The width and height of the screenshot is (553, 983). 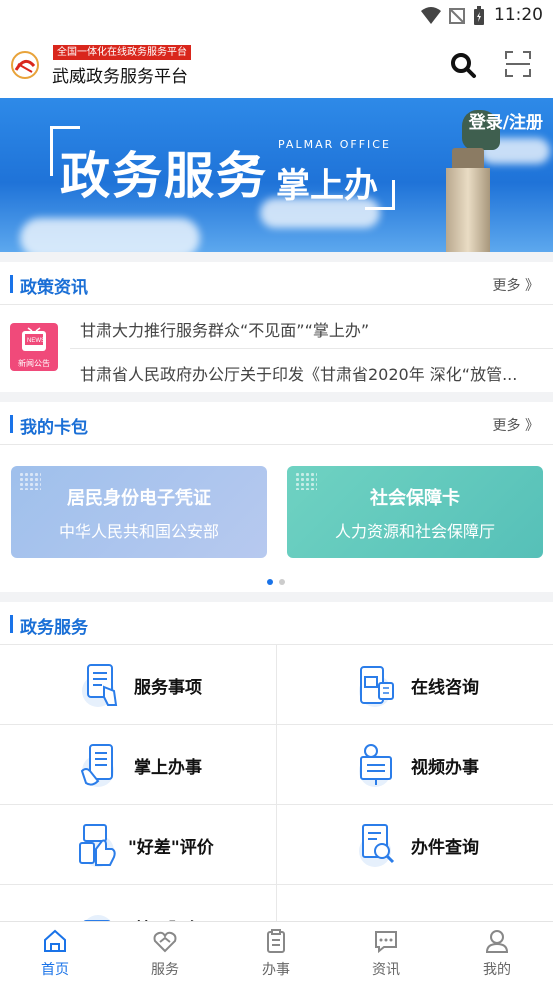 I want to click on section-title: 政策资讯, so click(x=54, y=288).